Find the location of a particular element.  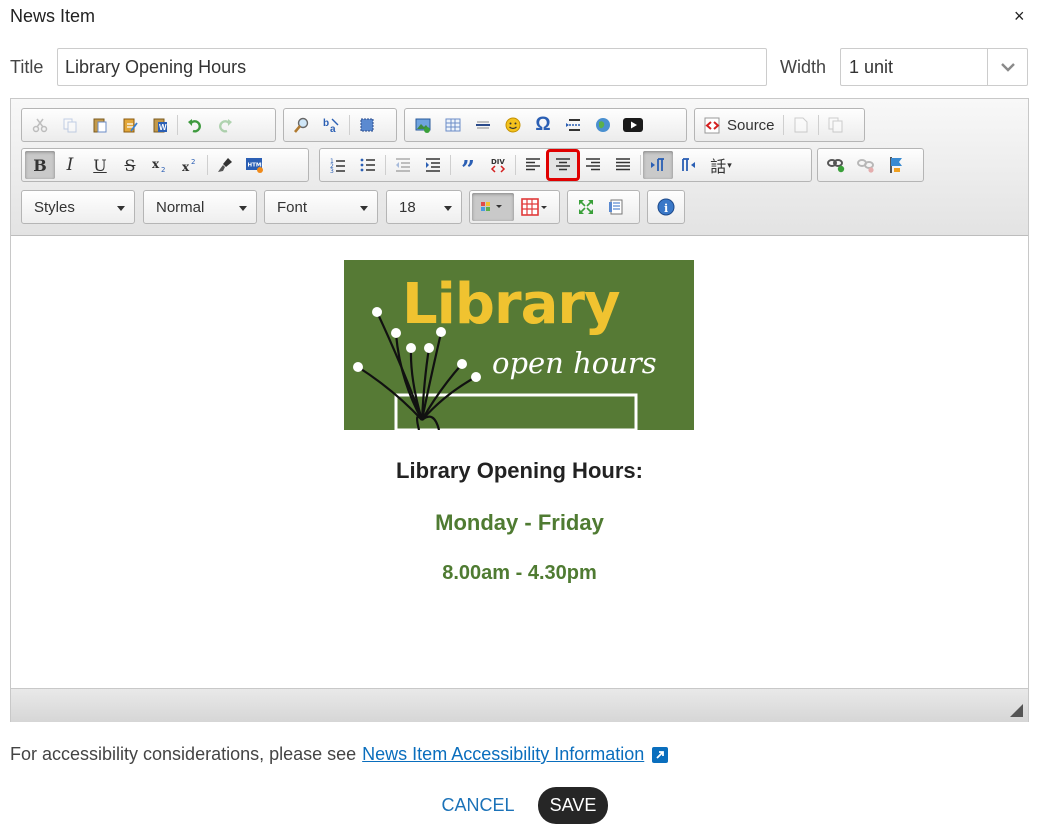

align-left-icon is located at coordinates (533, 165).